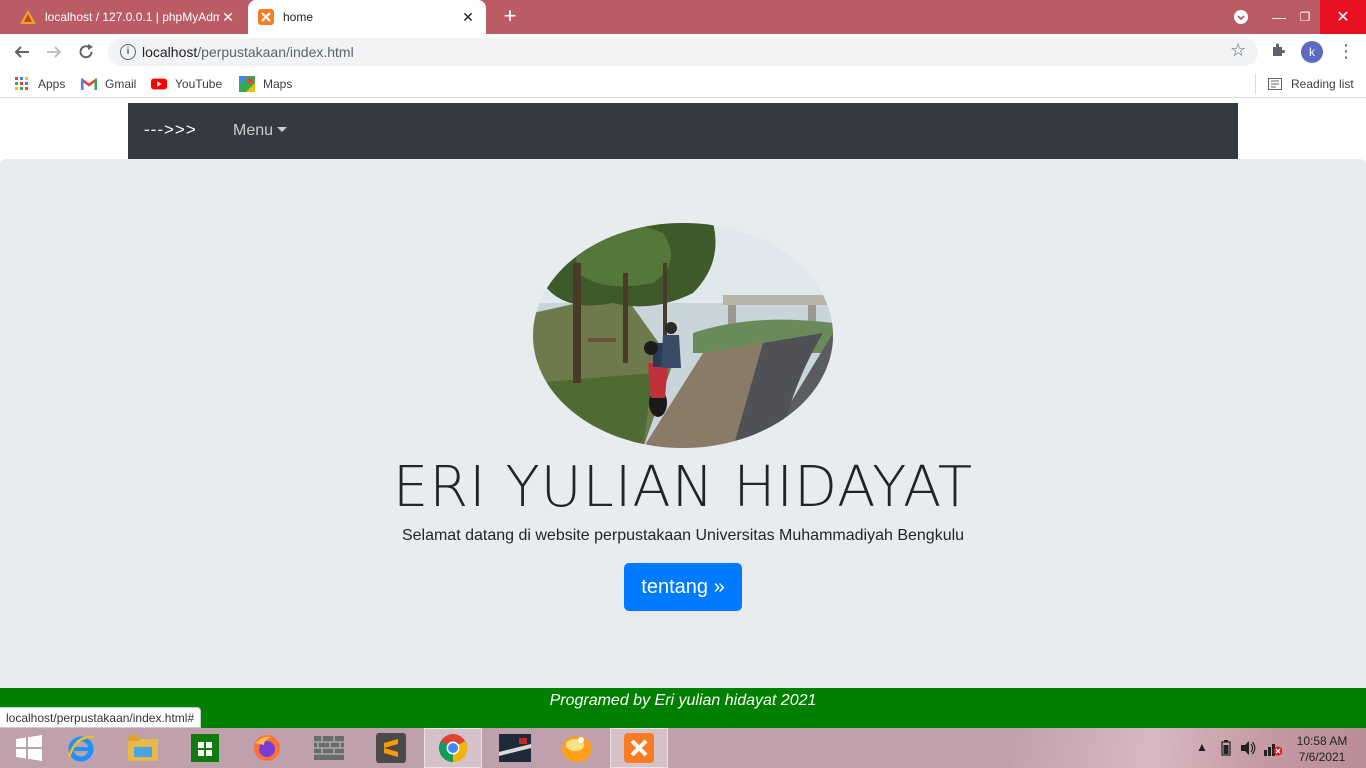 Image resolution: width=1366 pixels, height=768 pixels. I want to click on clock-time: 10:58 AM, so click(1322, 741).